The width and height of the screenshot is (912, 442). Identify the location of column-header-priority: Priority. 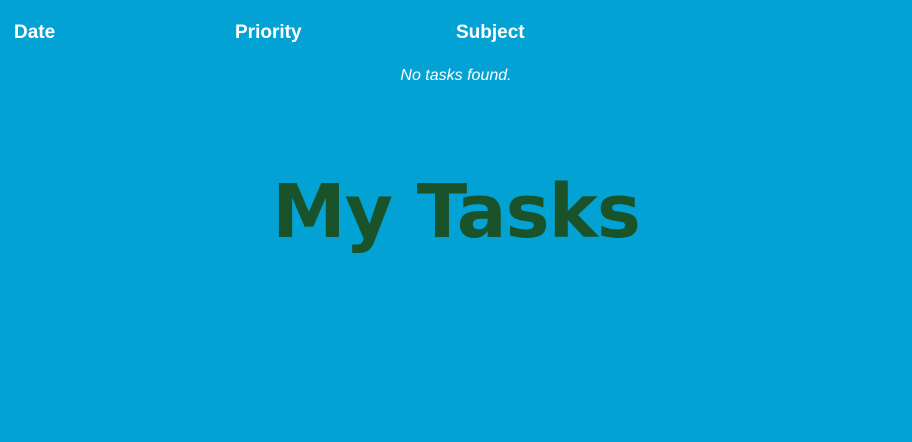
(268, 32).